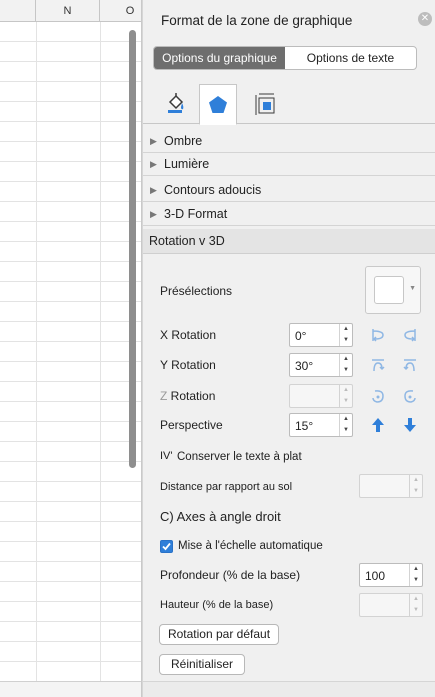 The width and height of the screenshot is (435, 697). I want to click on tab-chart-options: Options du graphique, so click(219, 58).